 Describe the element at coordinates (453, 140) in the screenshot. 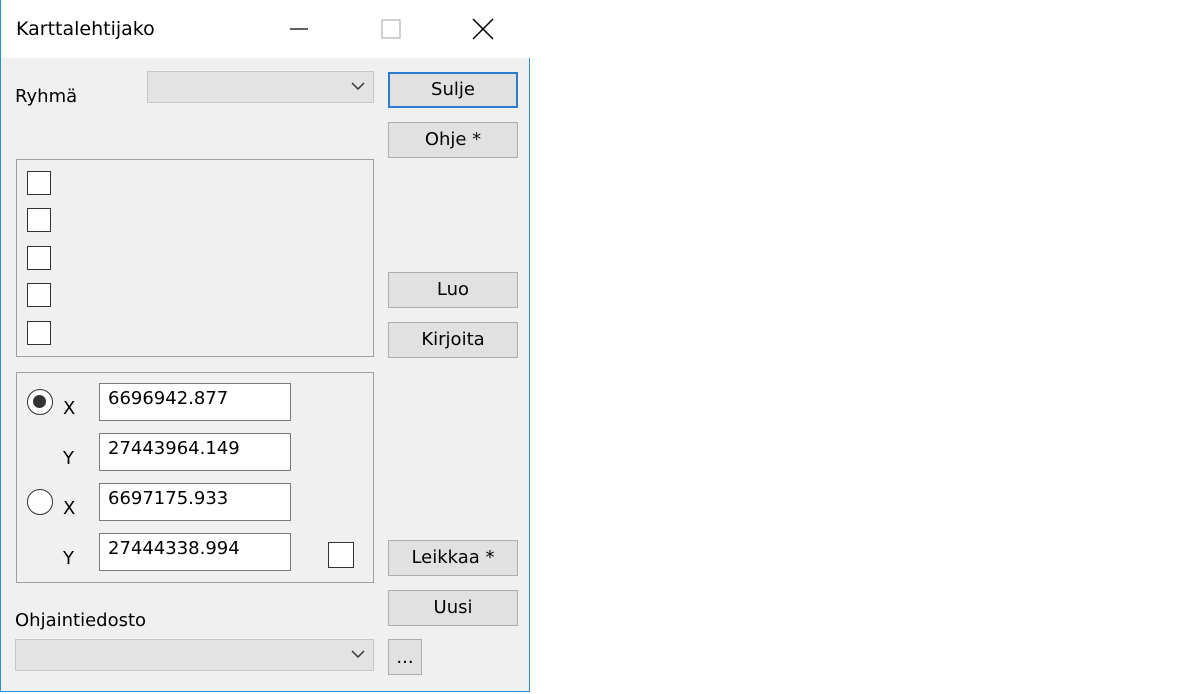

I see `help-button: Ohje *` at that location.